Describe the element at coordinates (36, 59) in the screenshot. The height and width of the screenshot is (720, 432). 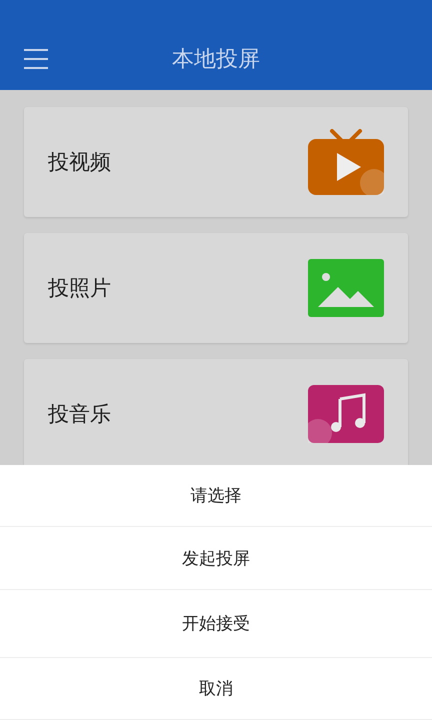
I see `menu-icon` at that location.